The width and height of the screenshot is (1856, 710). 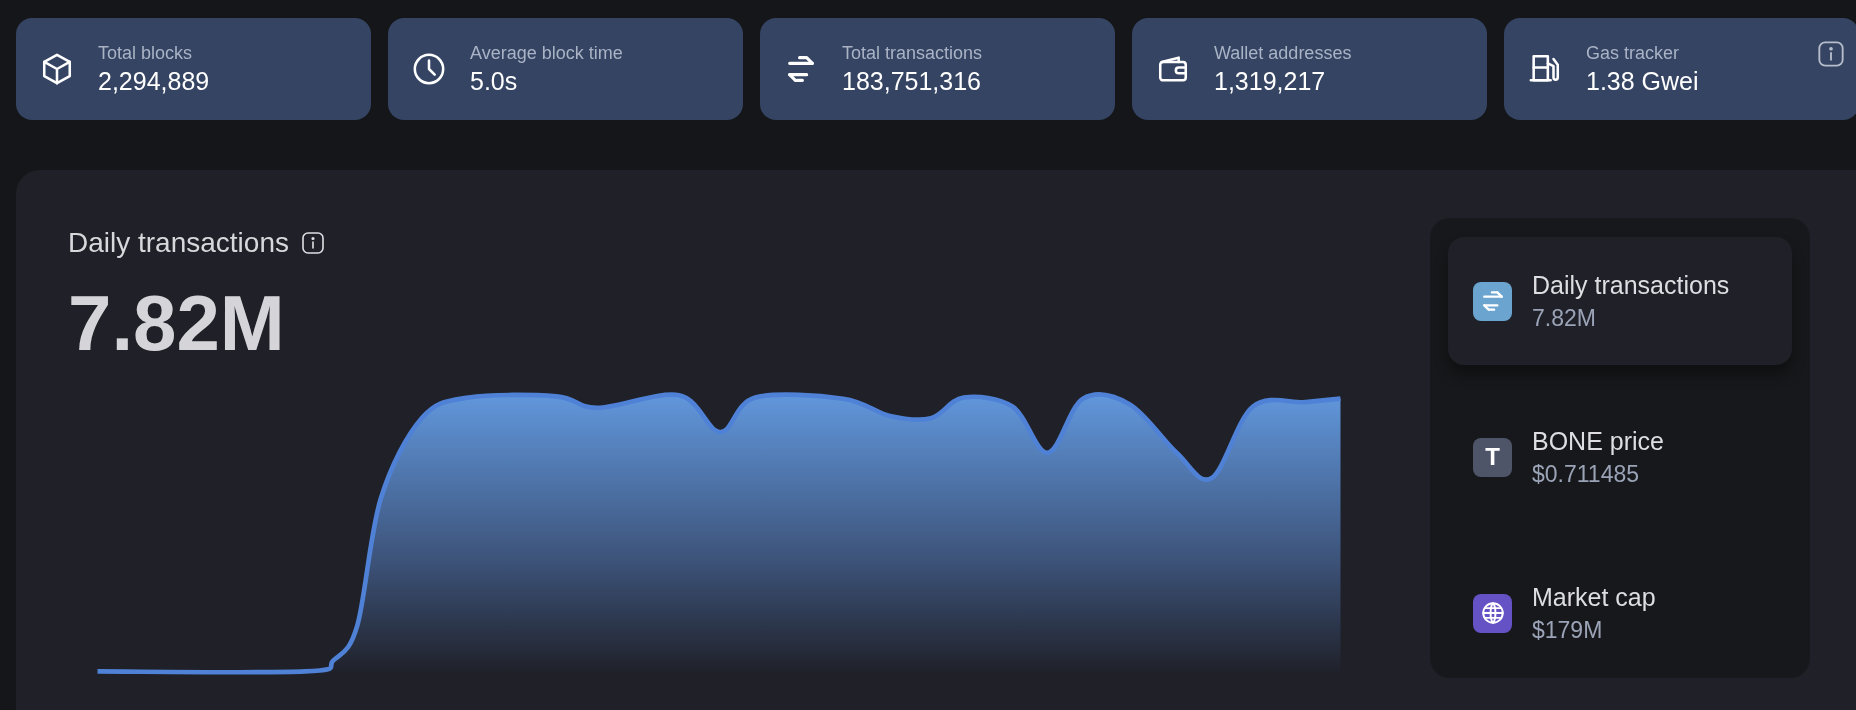 I want to click on stat-label: Average block time, so click(x=546, y=53).